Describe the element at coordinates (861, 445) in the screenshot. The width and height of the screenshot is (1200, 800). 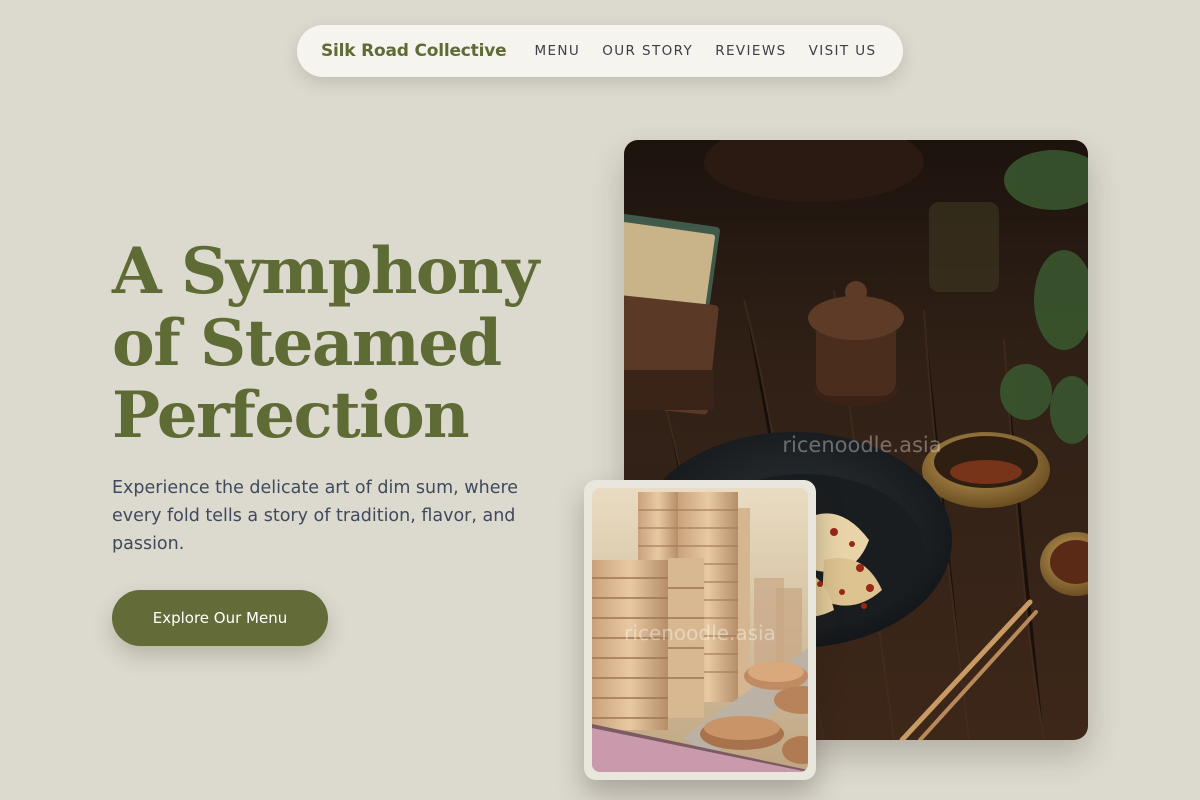
I see `main-photo-watermark: ricenoodle.asia` at that location.